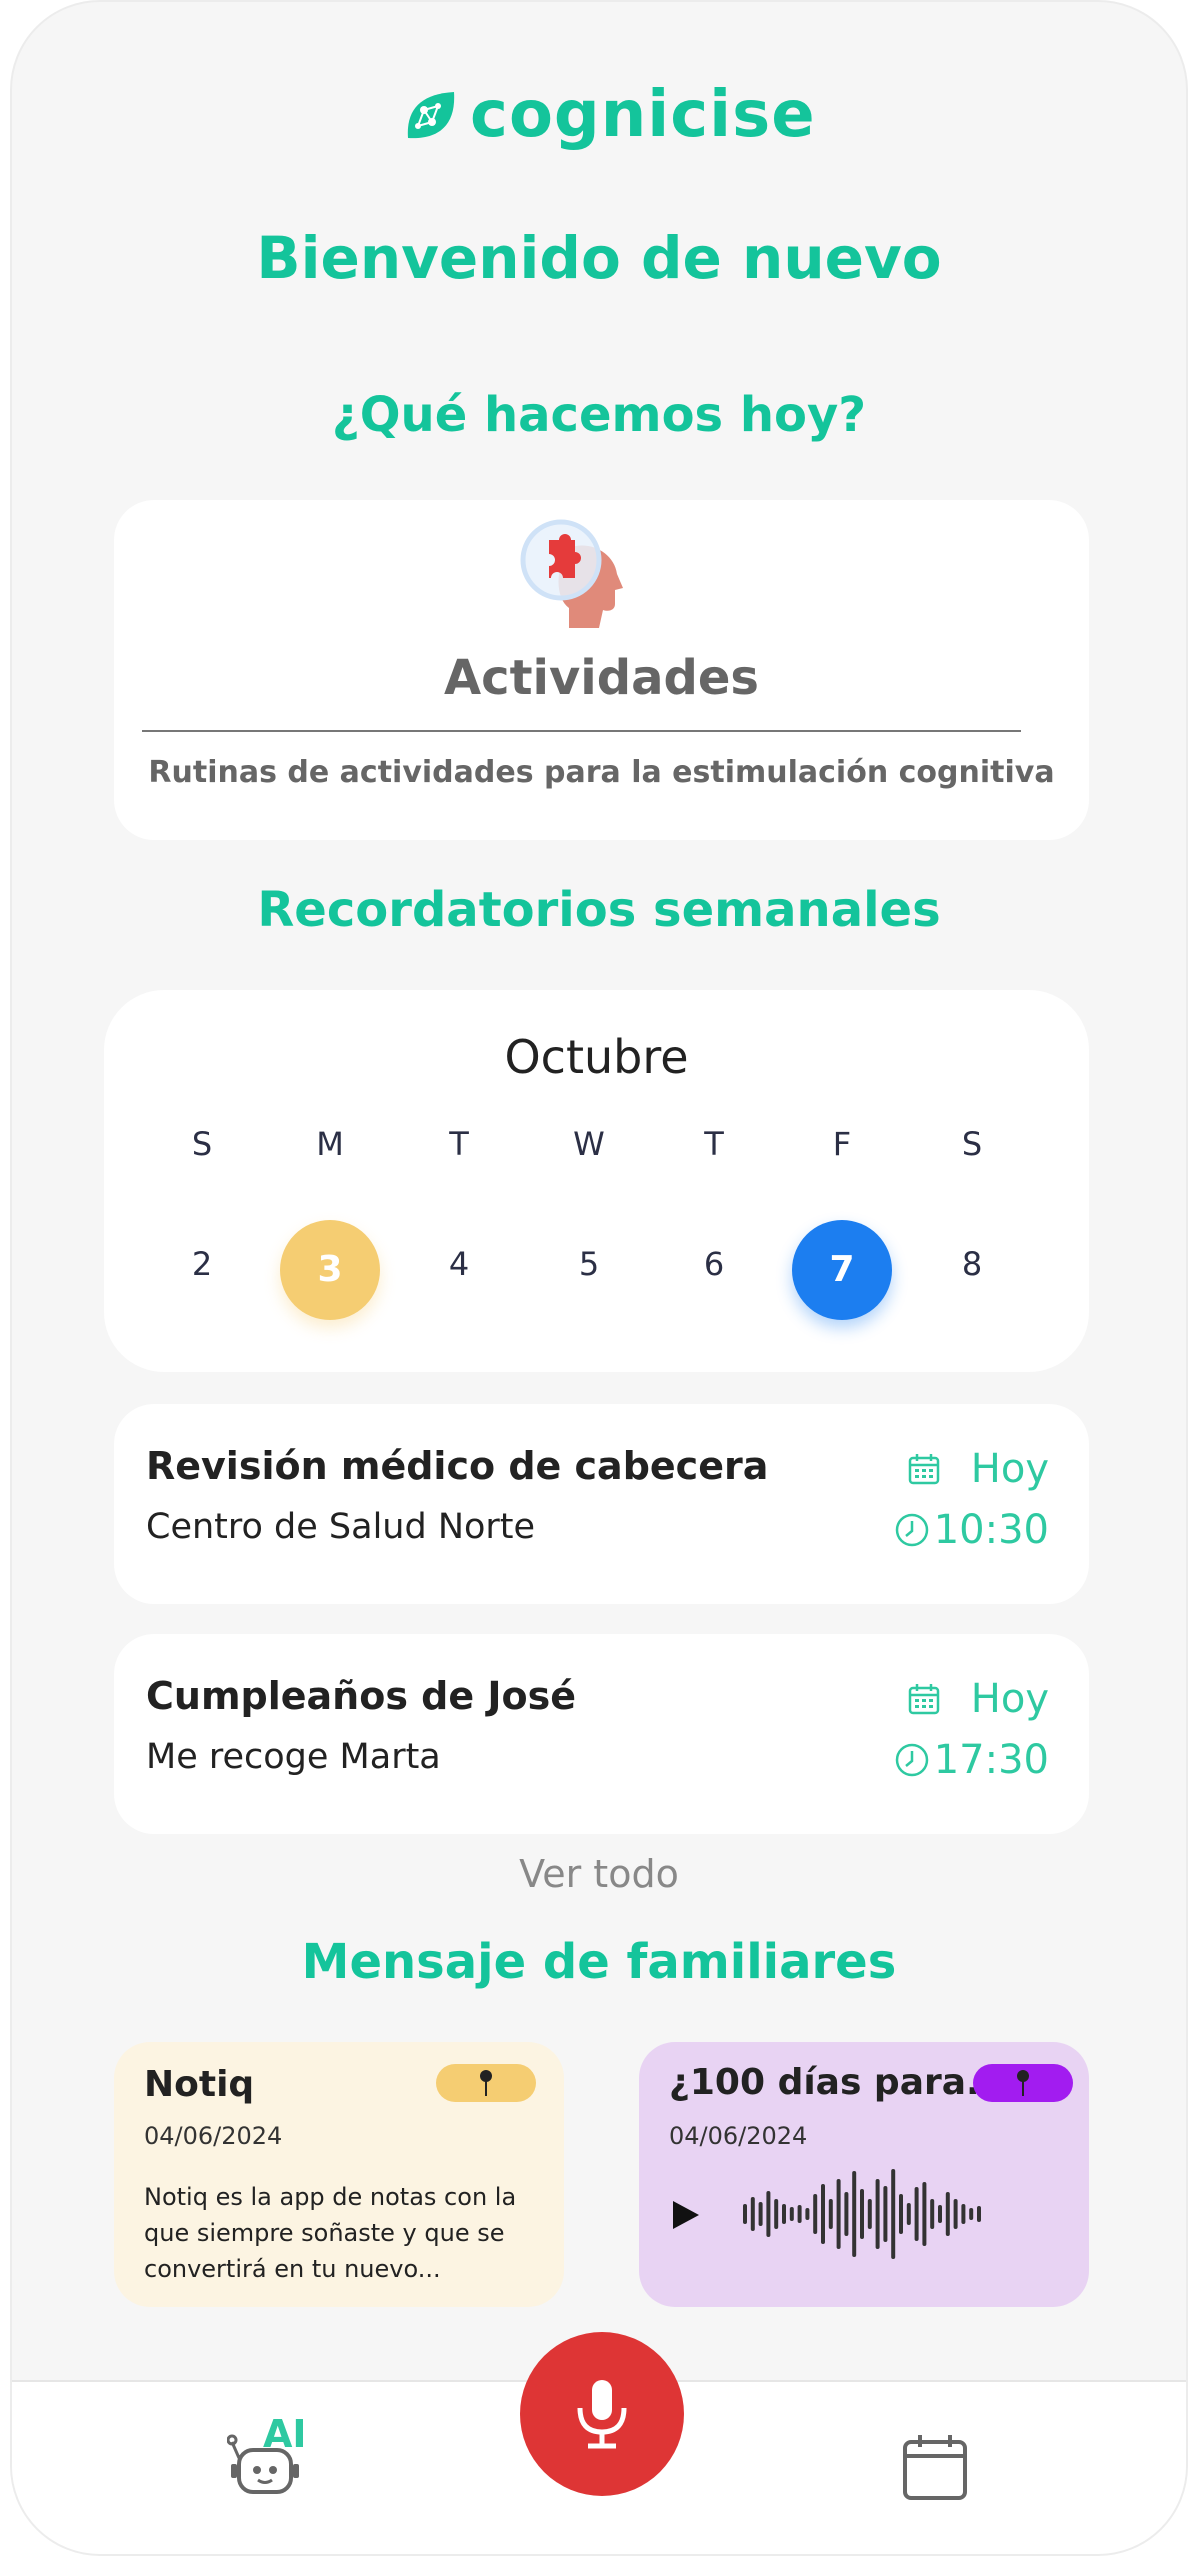 This screenshot has width=1199, height=2564. What do you see at coordinates (581, 731) in the screenshot?
I see `divider` at bounding box center [581, 731].